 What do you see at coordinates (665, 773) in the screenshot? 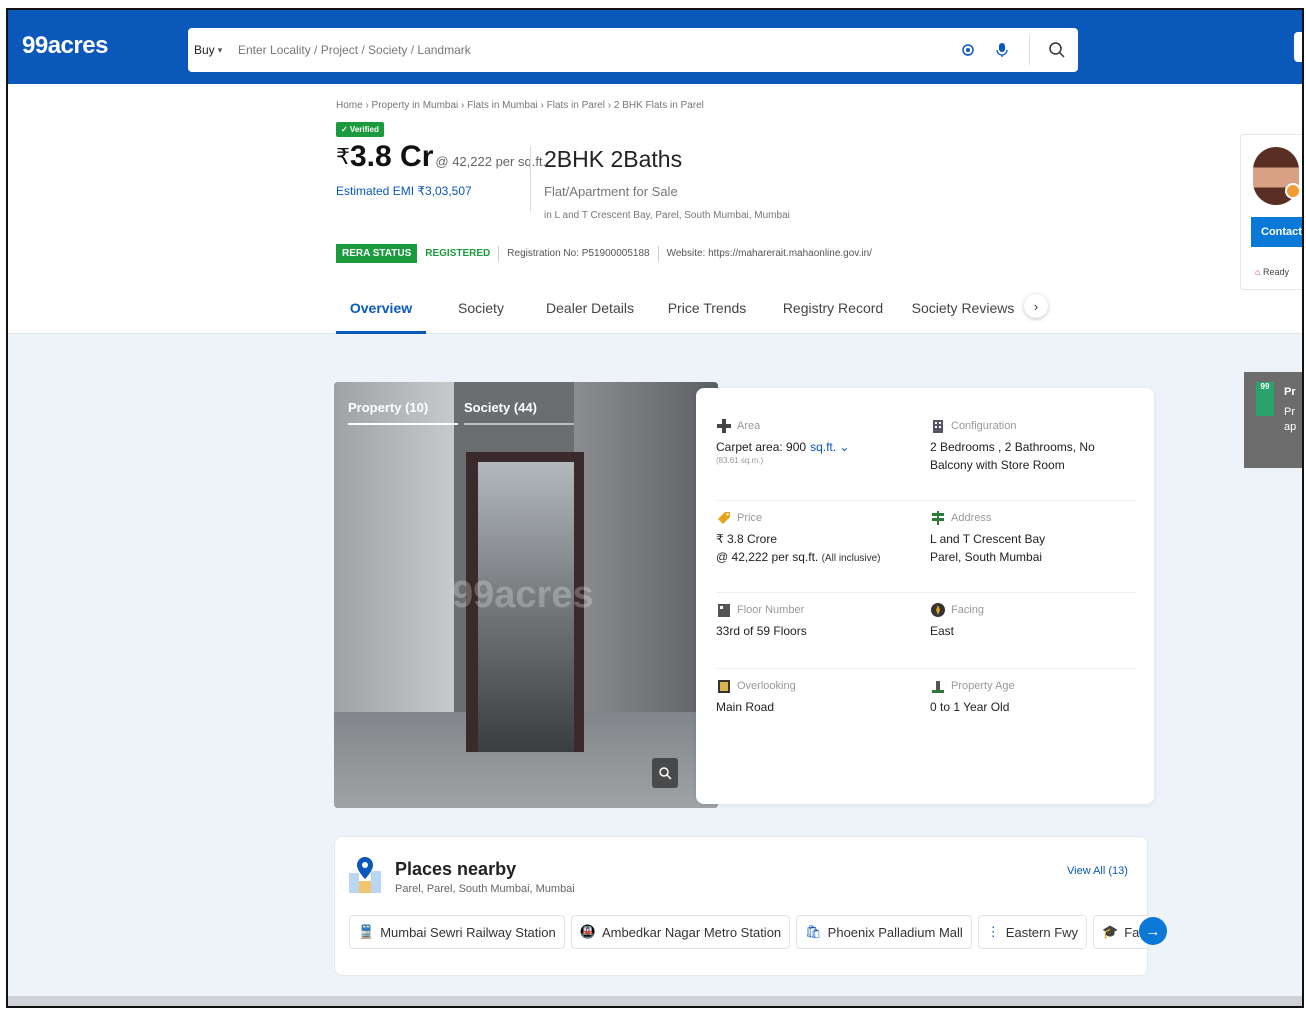
I see `zoom-icon` at bounding box center [665, 773].